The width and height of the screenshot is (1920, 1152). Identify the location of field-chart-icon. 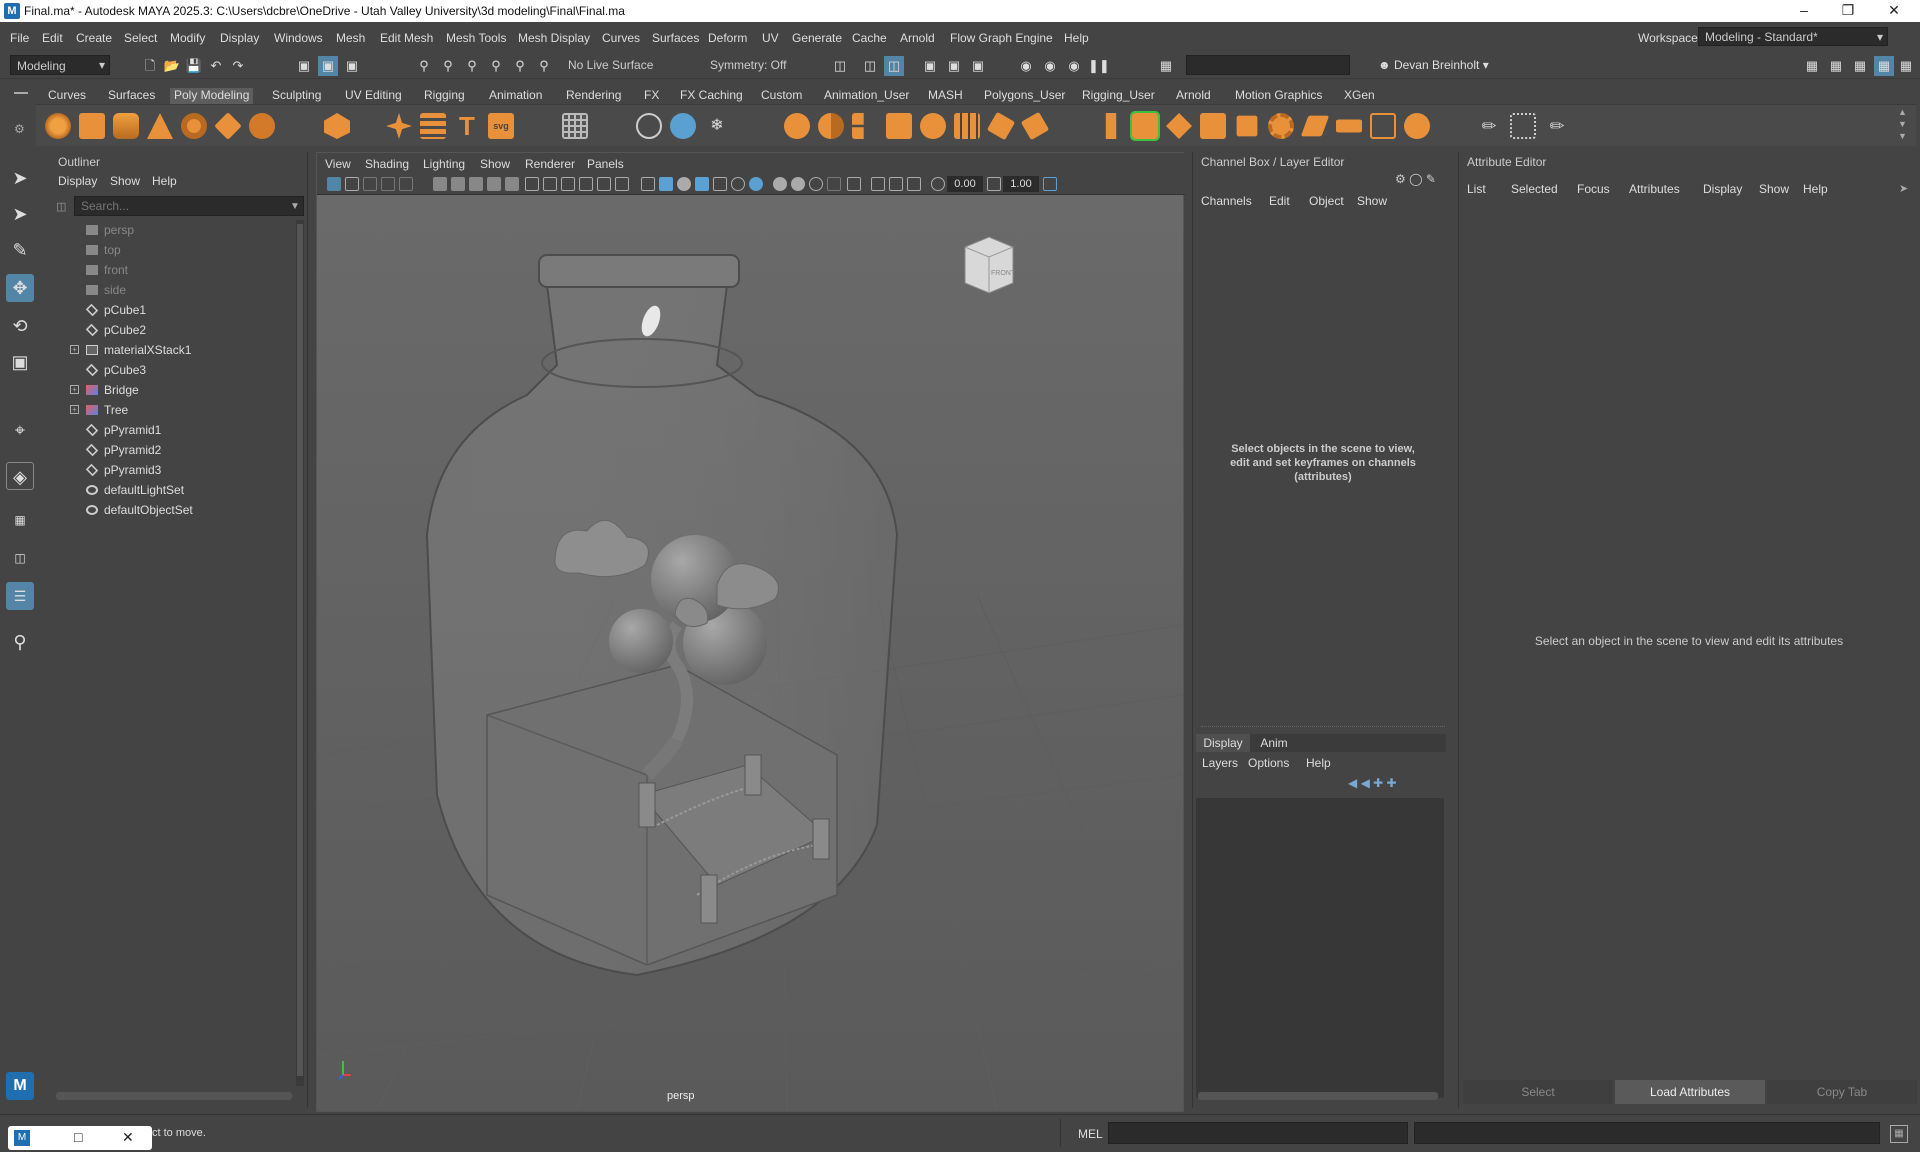
(494, 184).